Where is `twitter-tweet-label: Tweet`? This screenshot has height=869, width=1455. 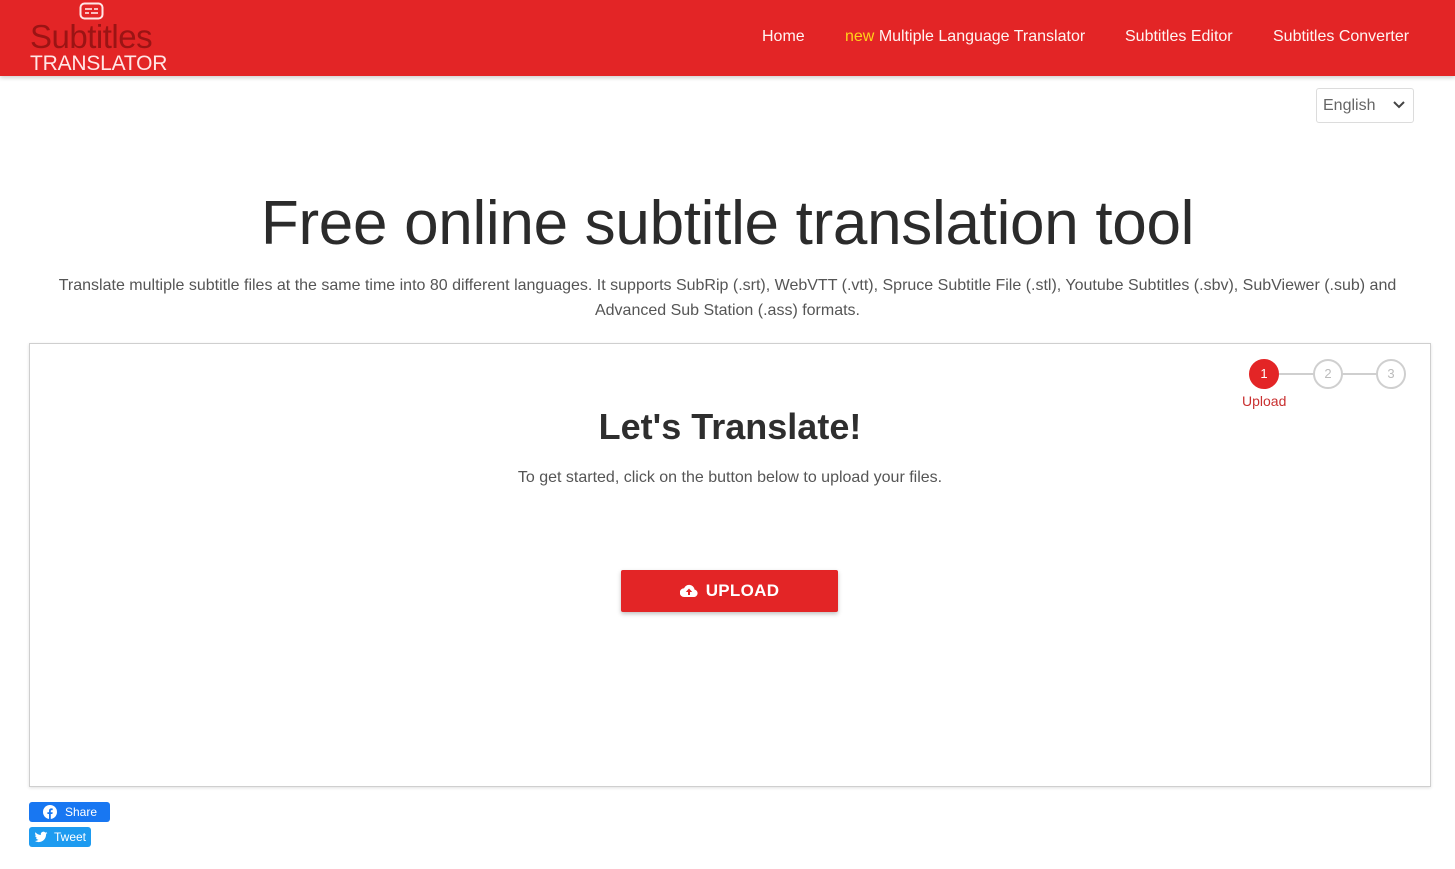 twitter-tweet-label: Tweet is located at coordinates (70, 837).